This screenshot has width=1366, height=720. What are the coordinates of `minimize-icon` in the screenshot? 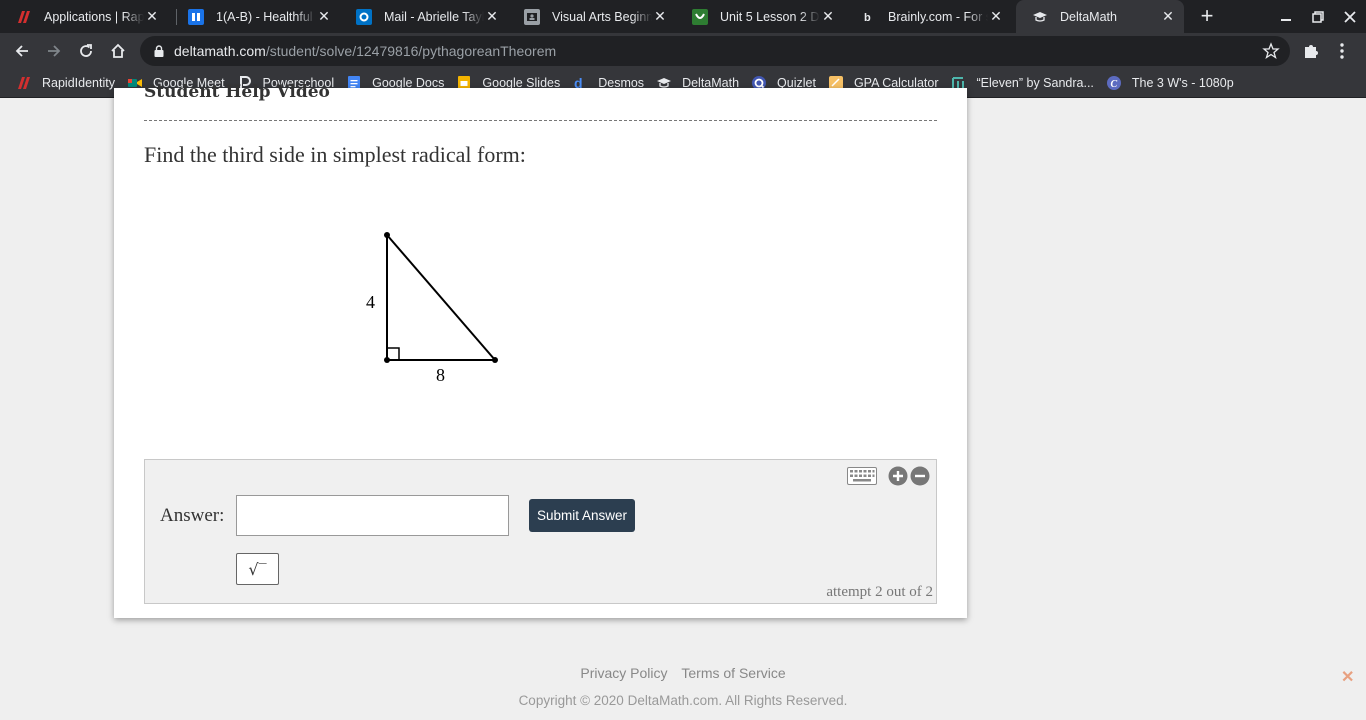 It's located at (1286, 16).